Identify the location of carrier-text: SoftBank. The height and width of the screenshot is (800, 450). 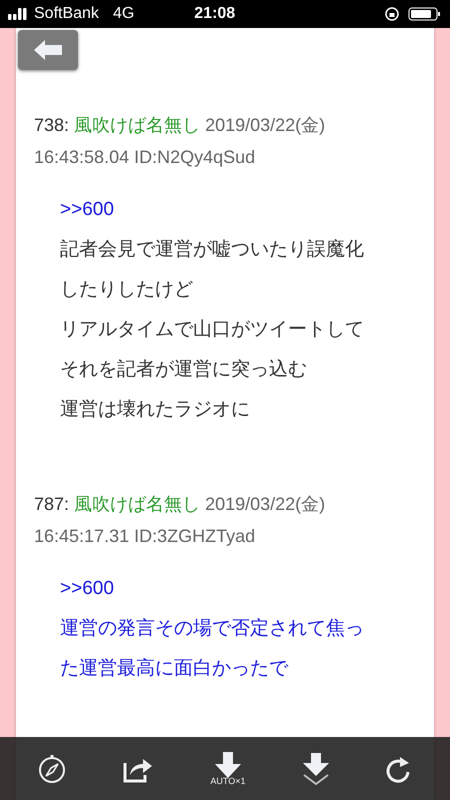
(66, 14).